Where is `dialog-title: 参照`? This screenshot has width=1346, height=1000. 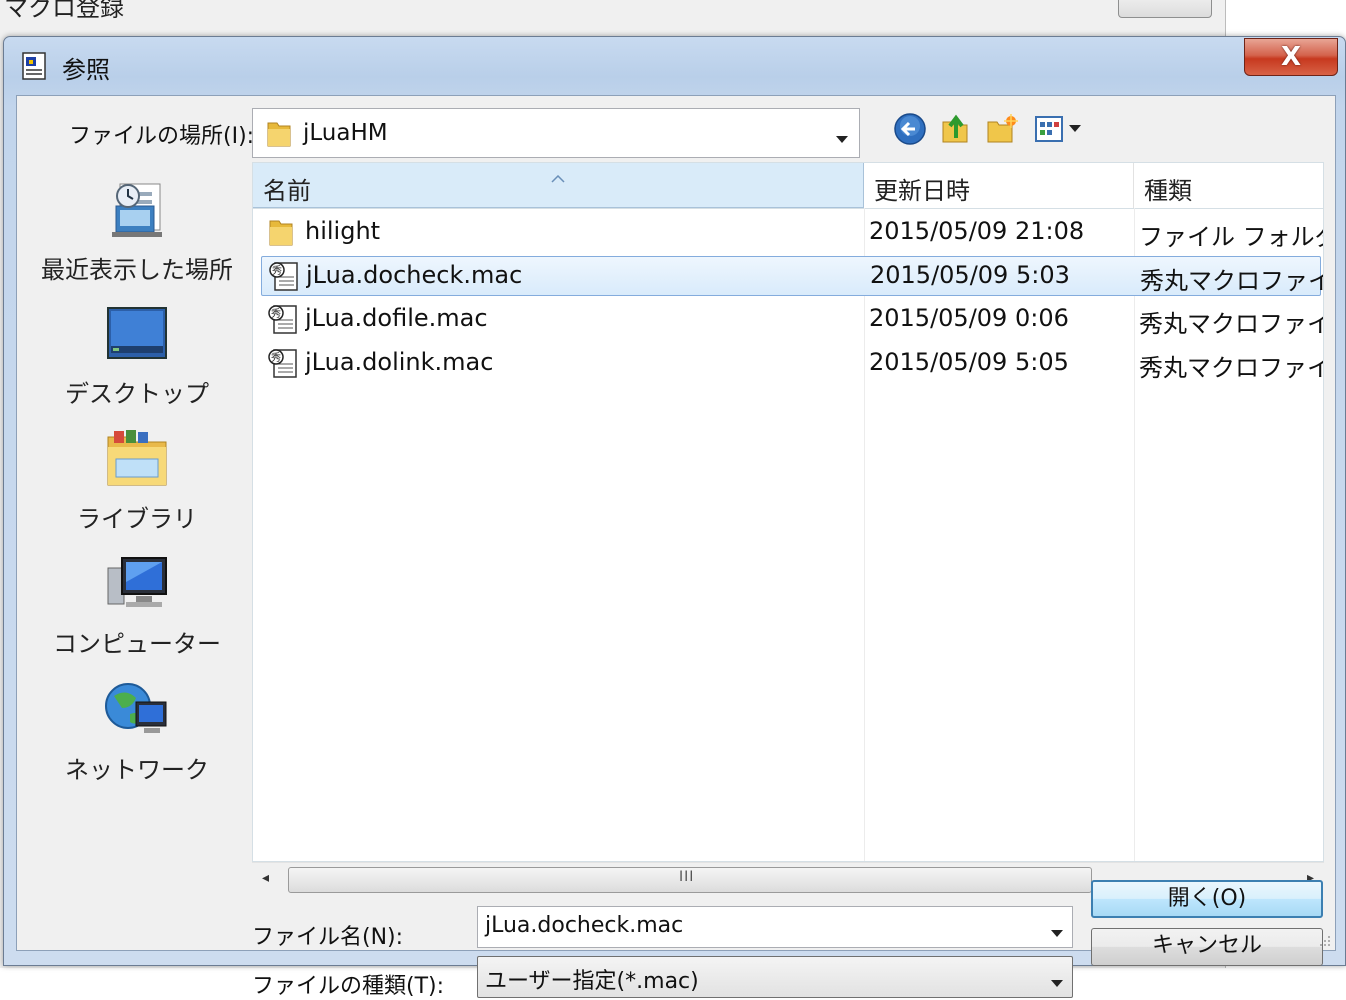
dialog-title: 参照 is located at coordinates (86, 70).